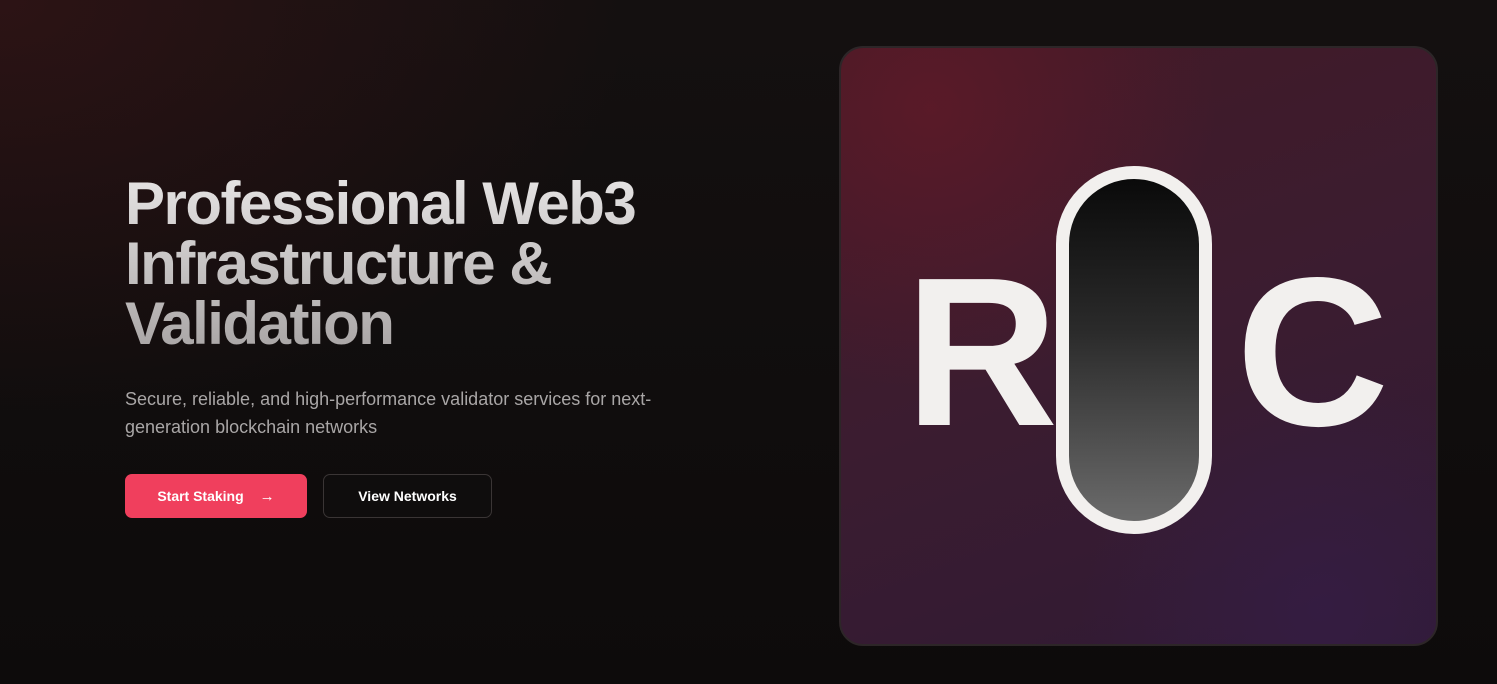 This screenshot has height=684, width=1497. I want to click on view-networks-label: View Networks, so click(407, 496).